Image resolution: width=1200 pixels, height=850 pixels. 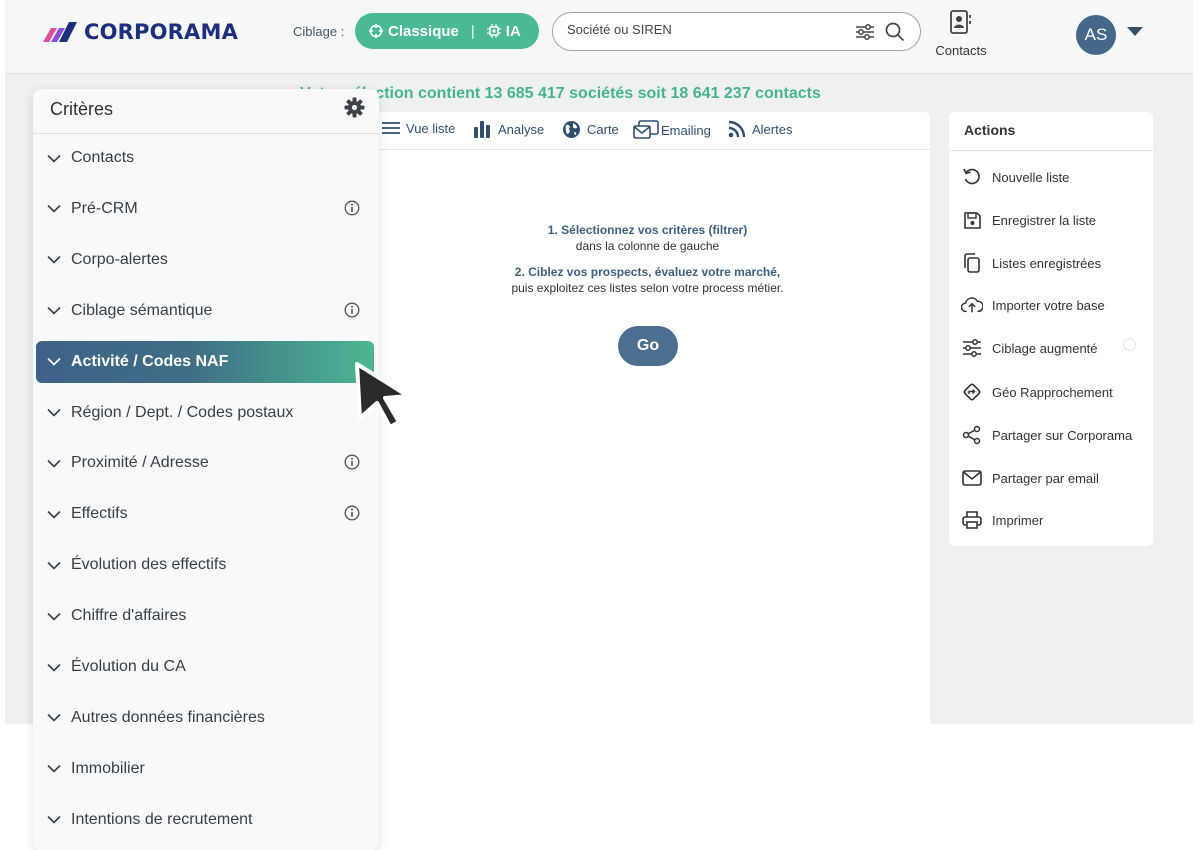 I want to click on action-label: Partager sur Corporama, so click(x=1062, y=435).